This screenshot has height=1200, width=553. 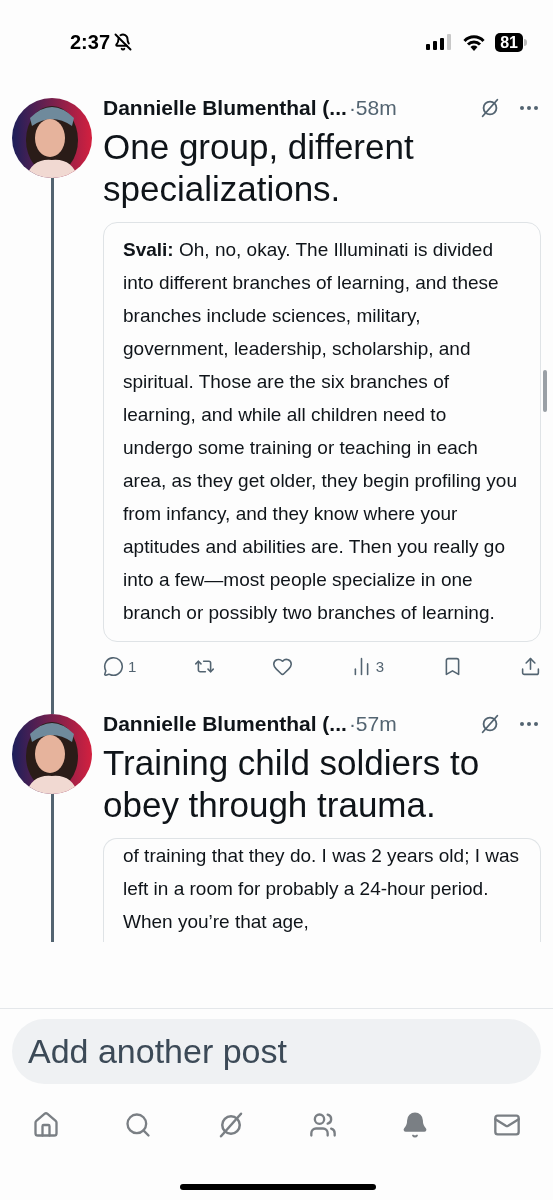 I want to click on share-button, so click(x=530, y=667).